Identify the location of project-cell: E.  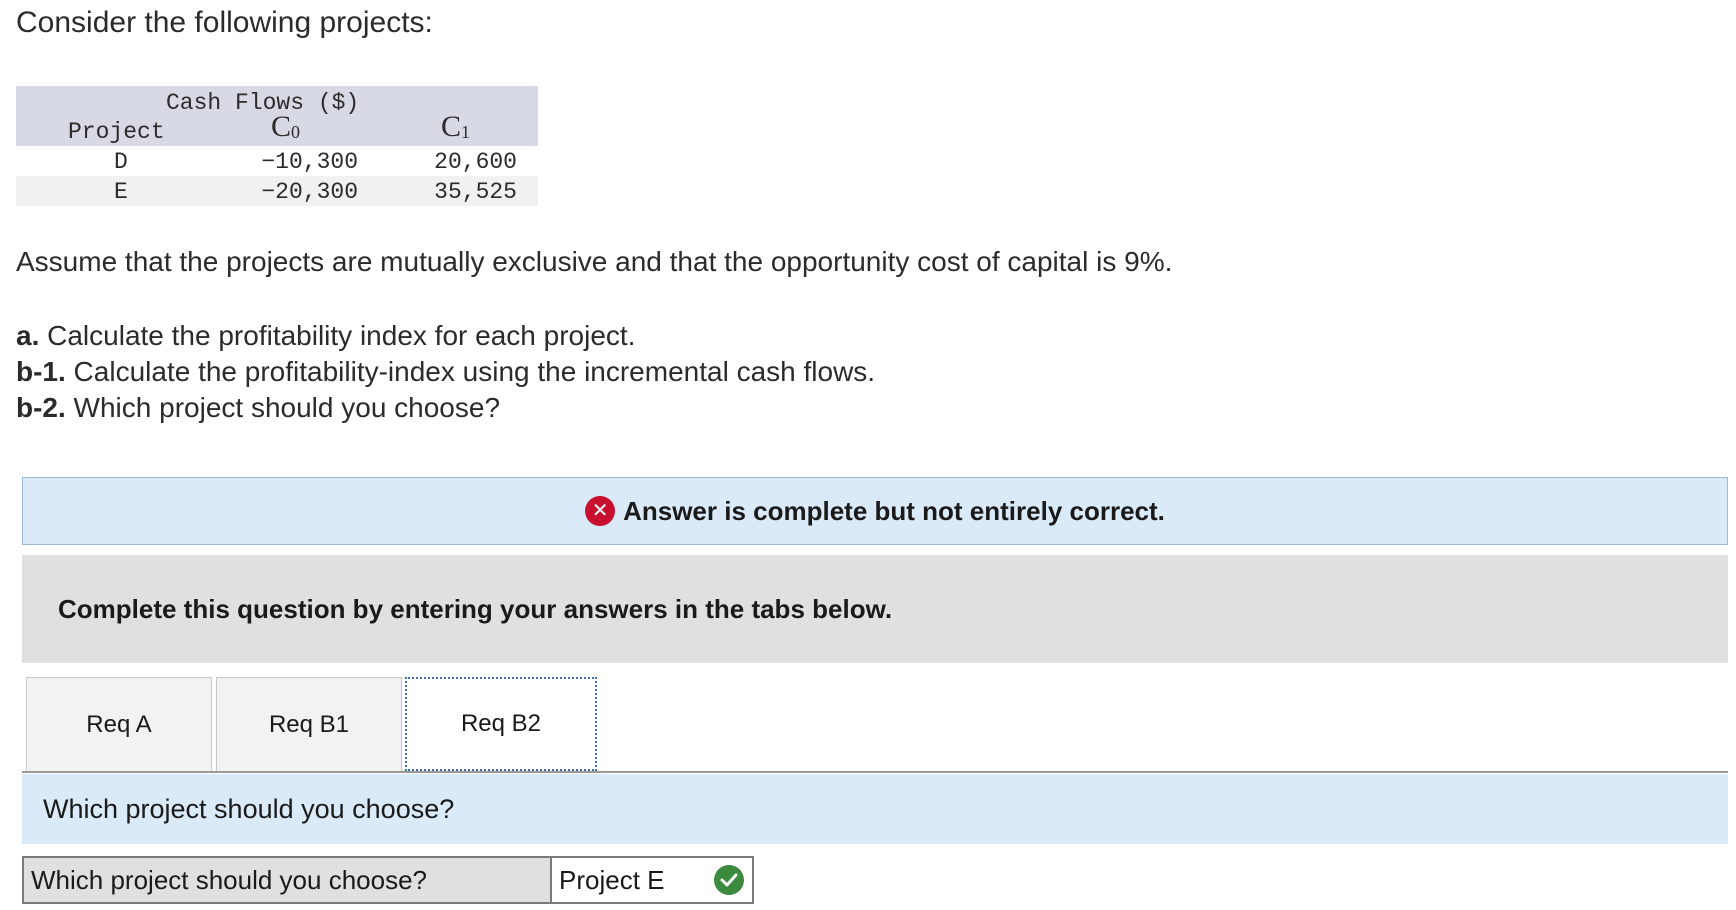
(121, 192).